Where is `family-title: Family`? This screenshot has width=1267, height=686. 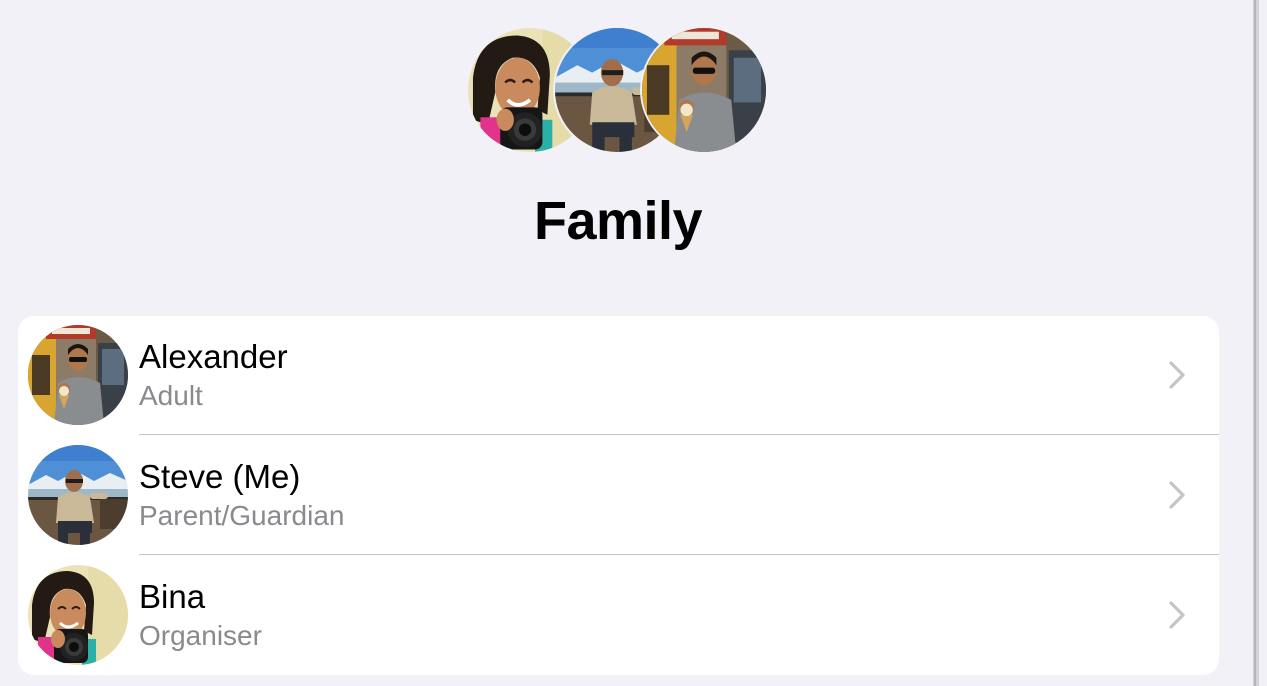
family-title: Family is located at coordinates (618, 221).